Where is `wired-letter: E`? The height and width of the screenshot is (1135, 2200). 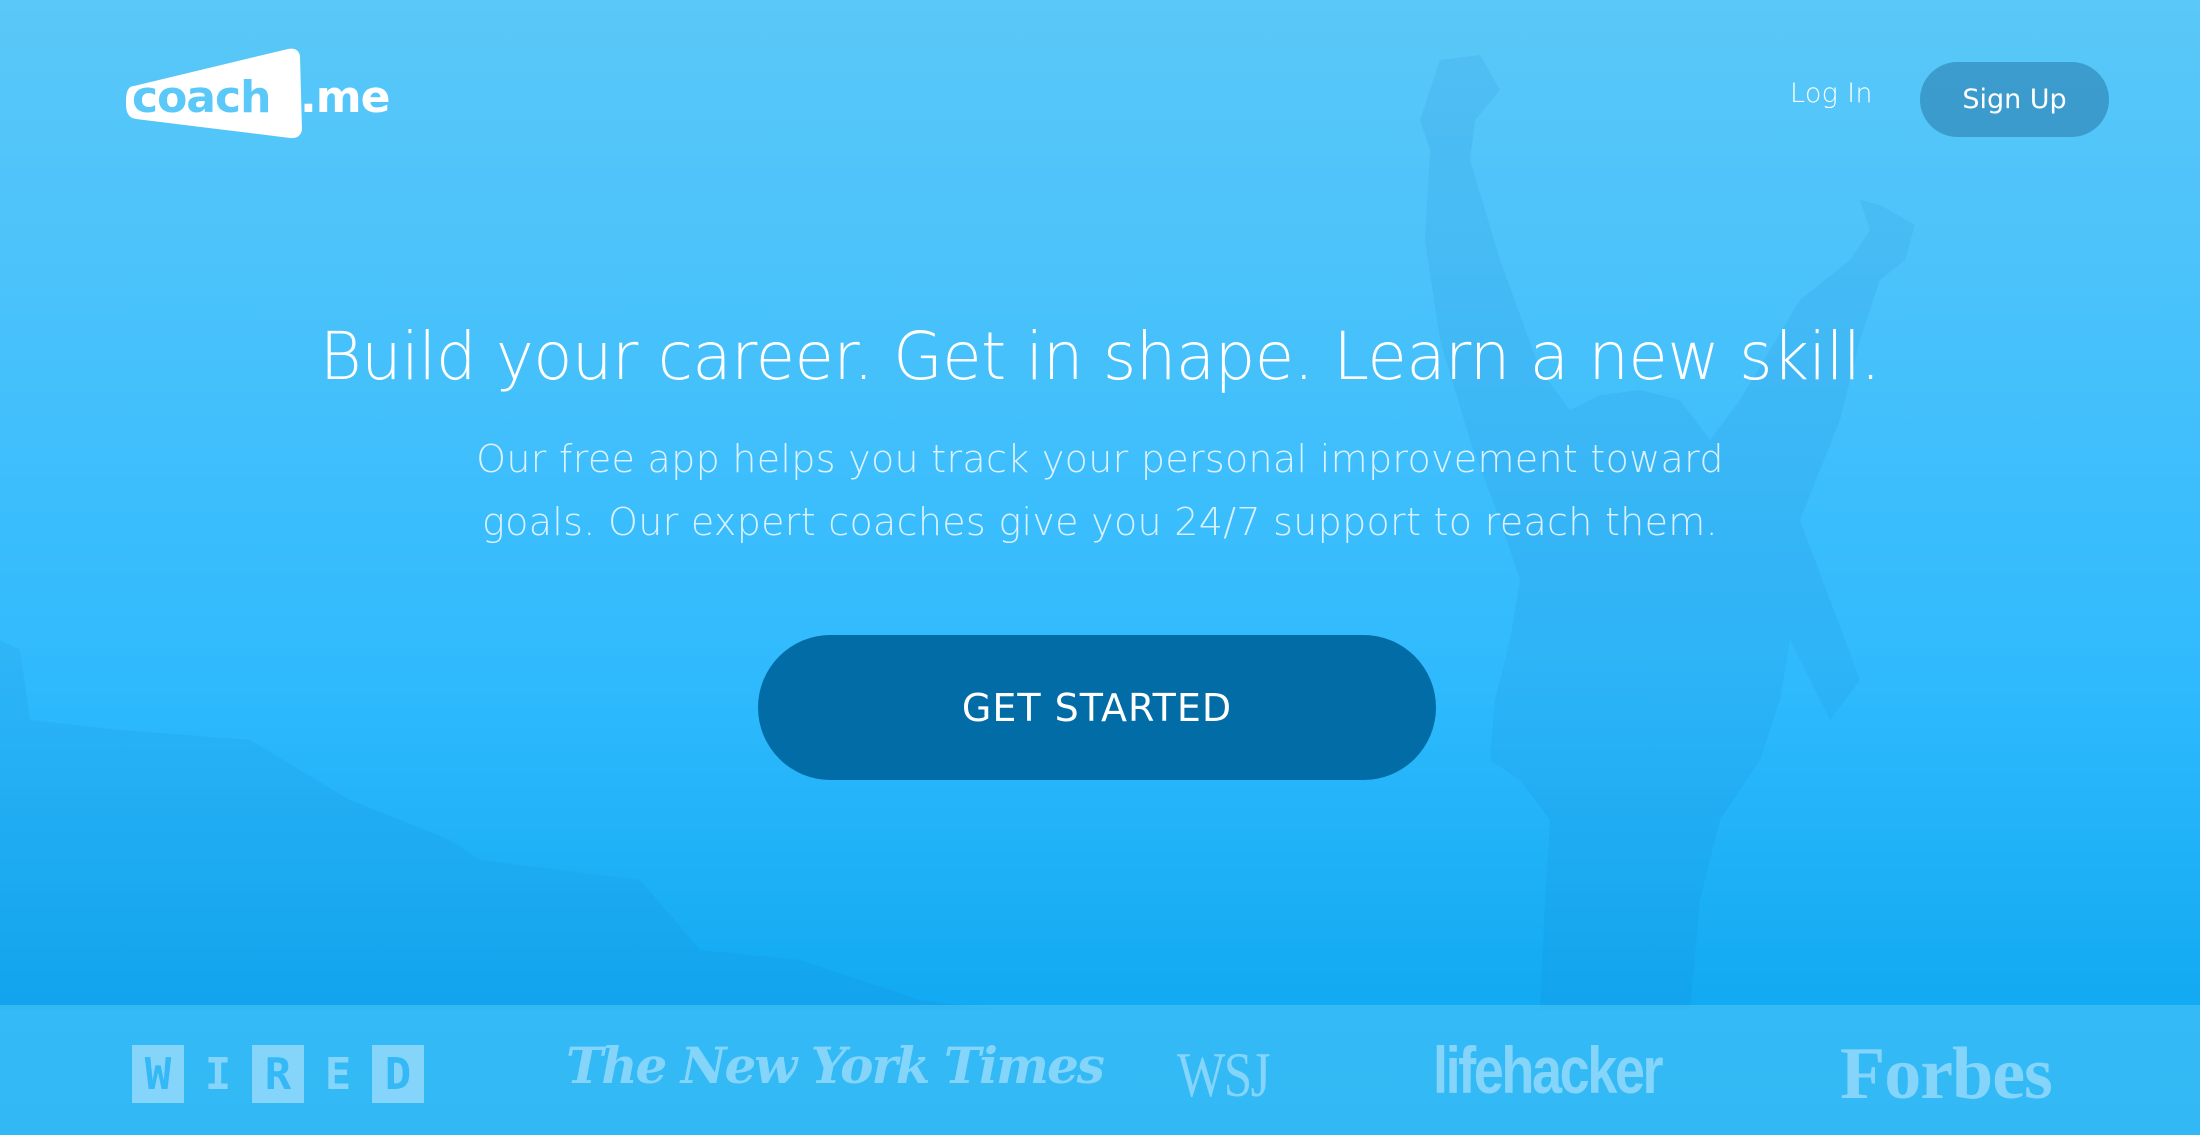
wired-letter: E is located at coordinates (338, 1074).